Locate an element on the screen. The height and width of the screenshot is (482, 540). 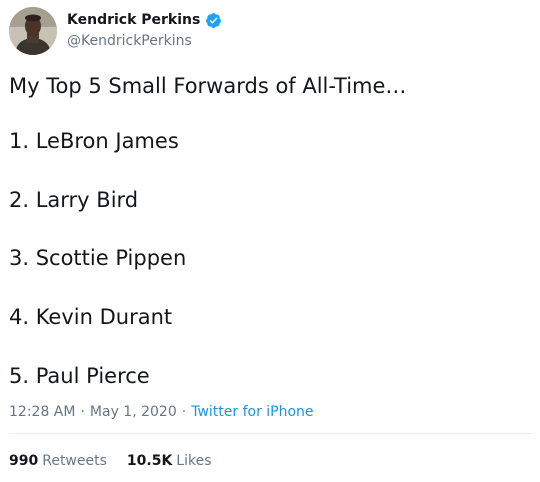
tweet-source-link: Twitter for iPhone is located at coordinates (252, 412).